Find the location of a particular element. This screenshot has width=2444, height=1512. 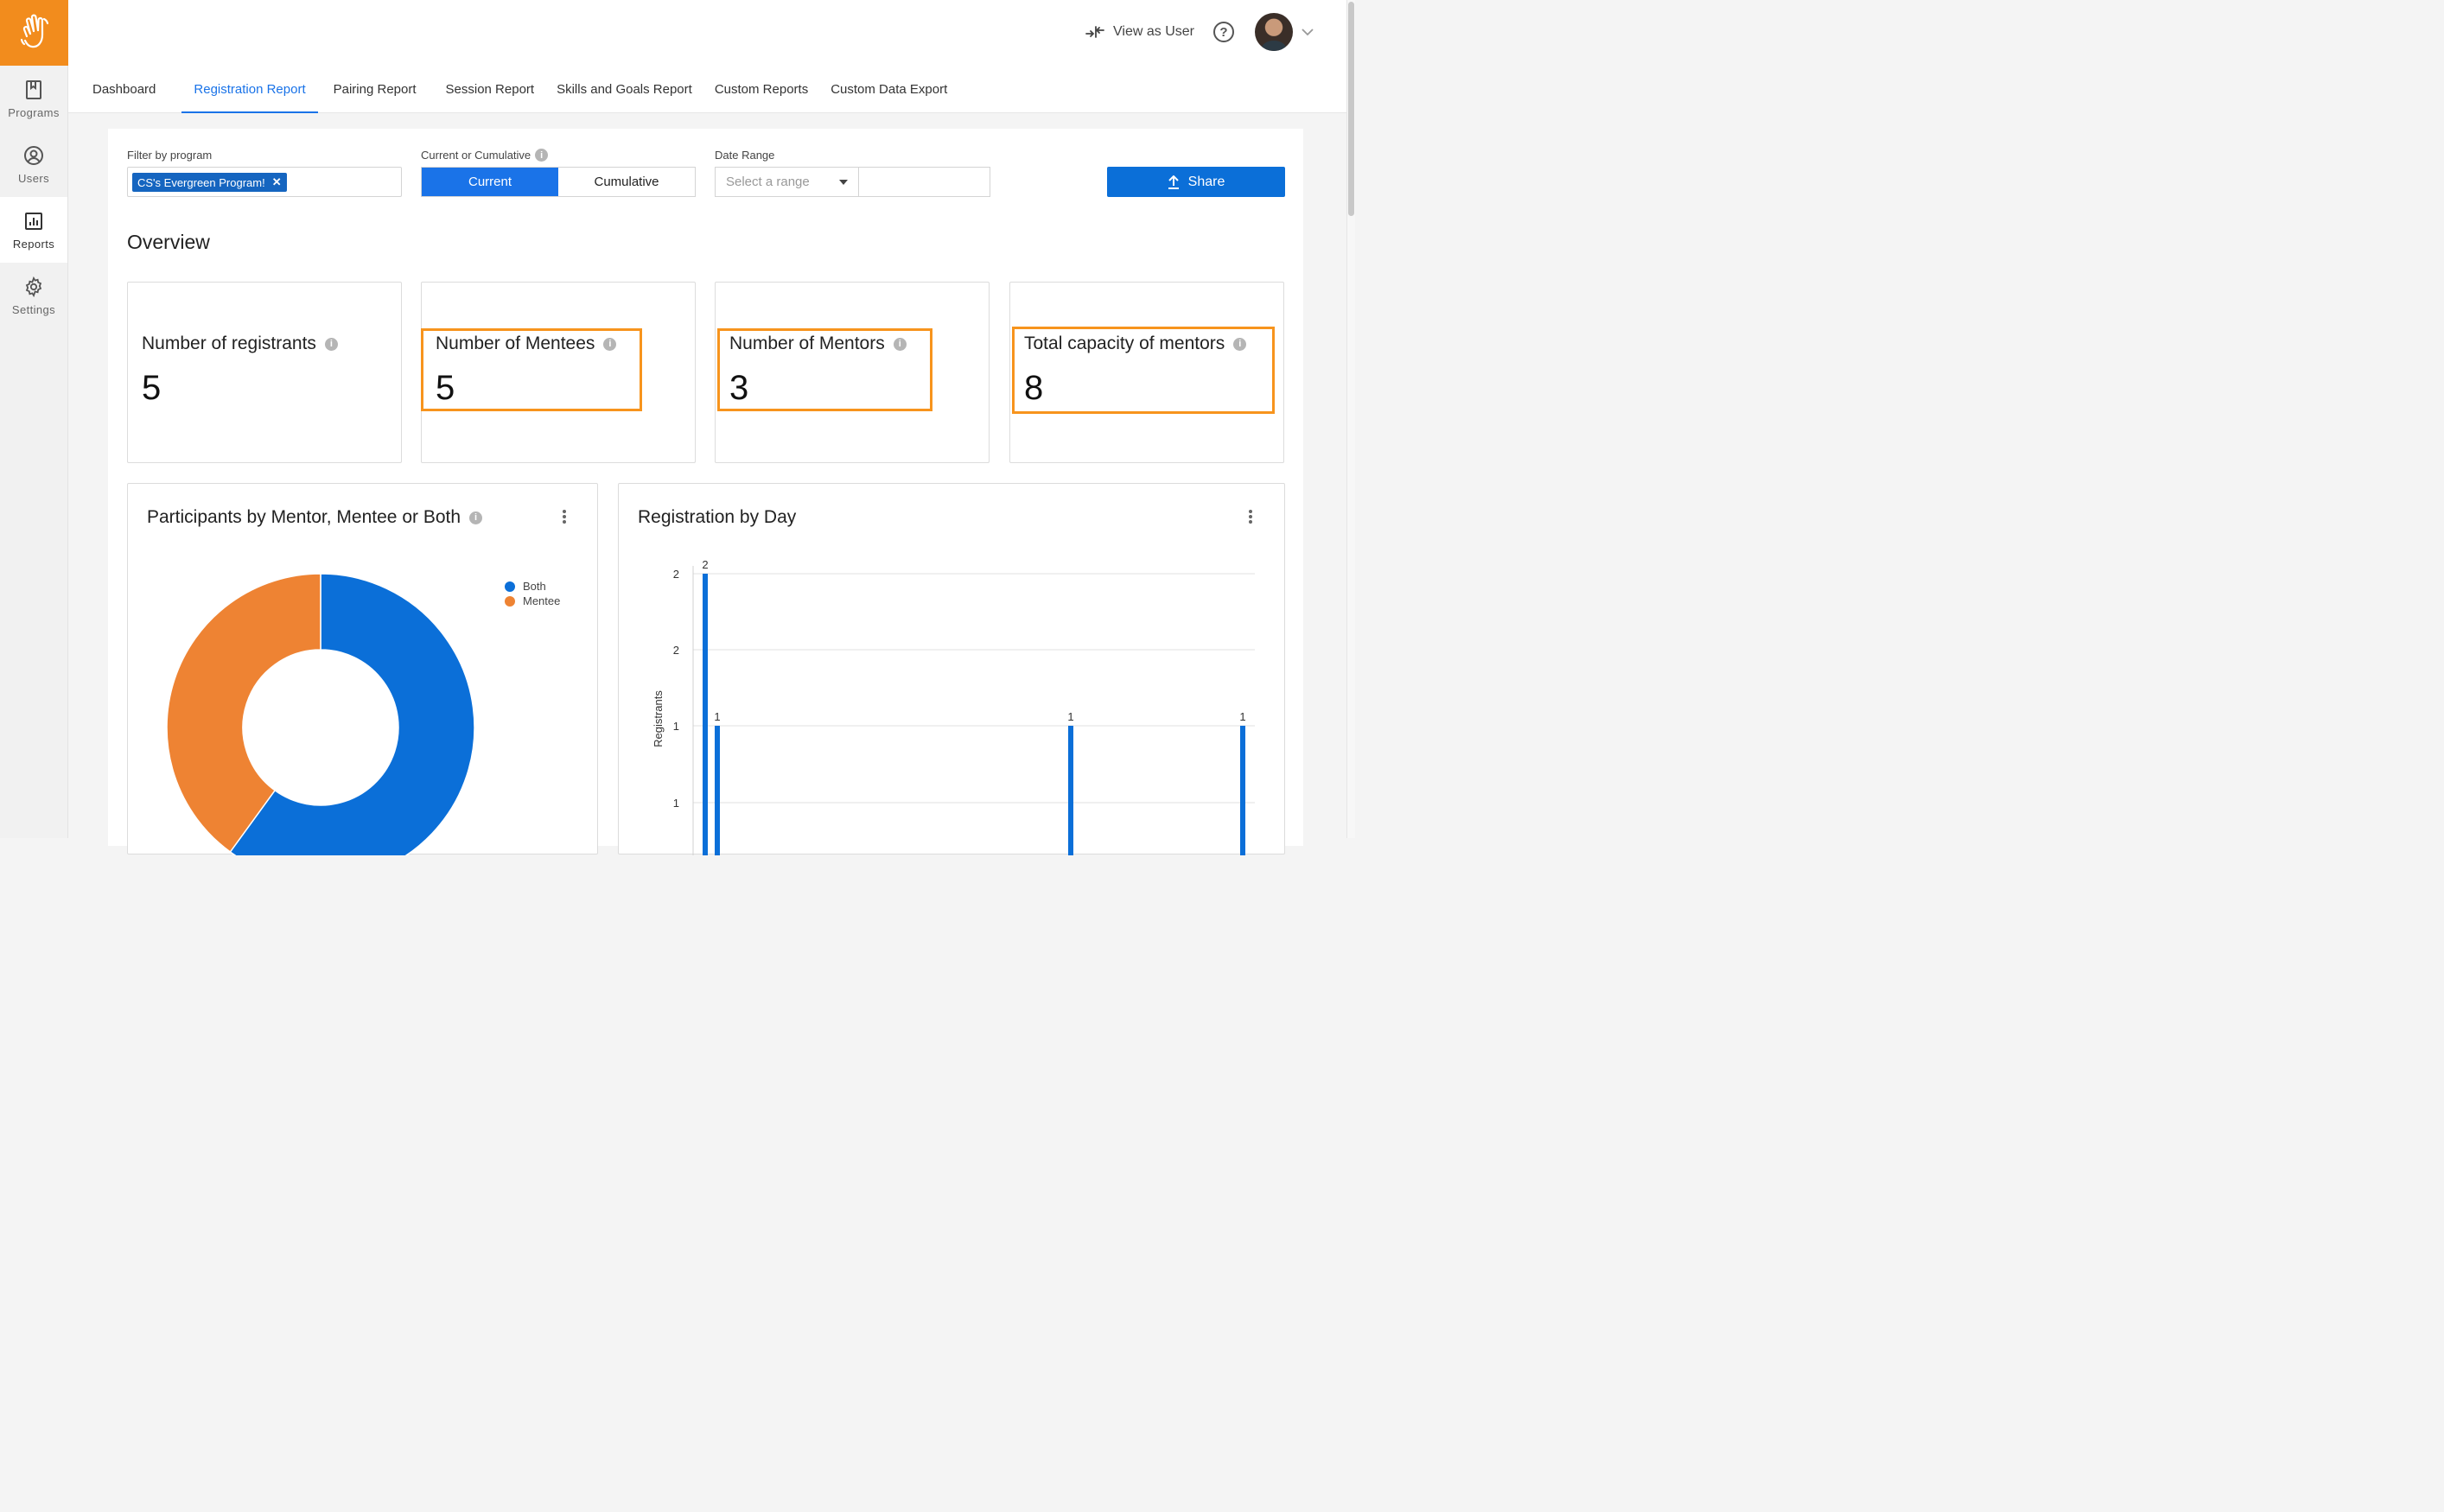

program-chip: CS's Evergreen Program! ✕ is located at coordinates (209, 182).